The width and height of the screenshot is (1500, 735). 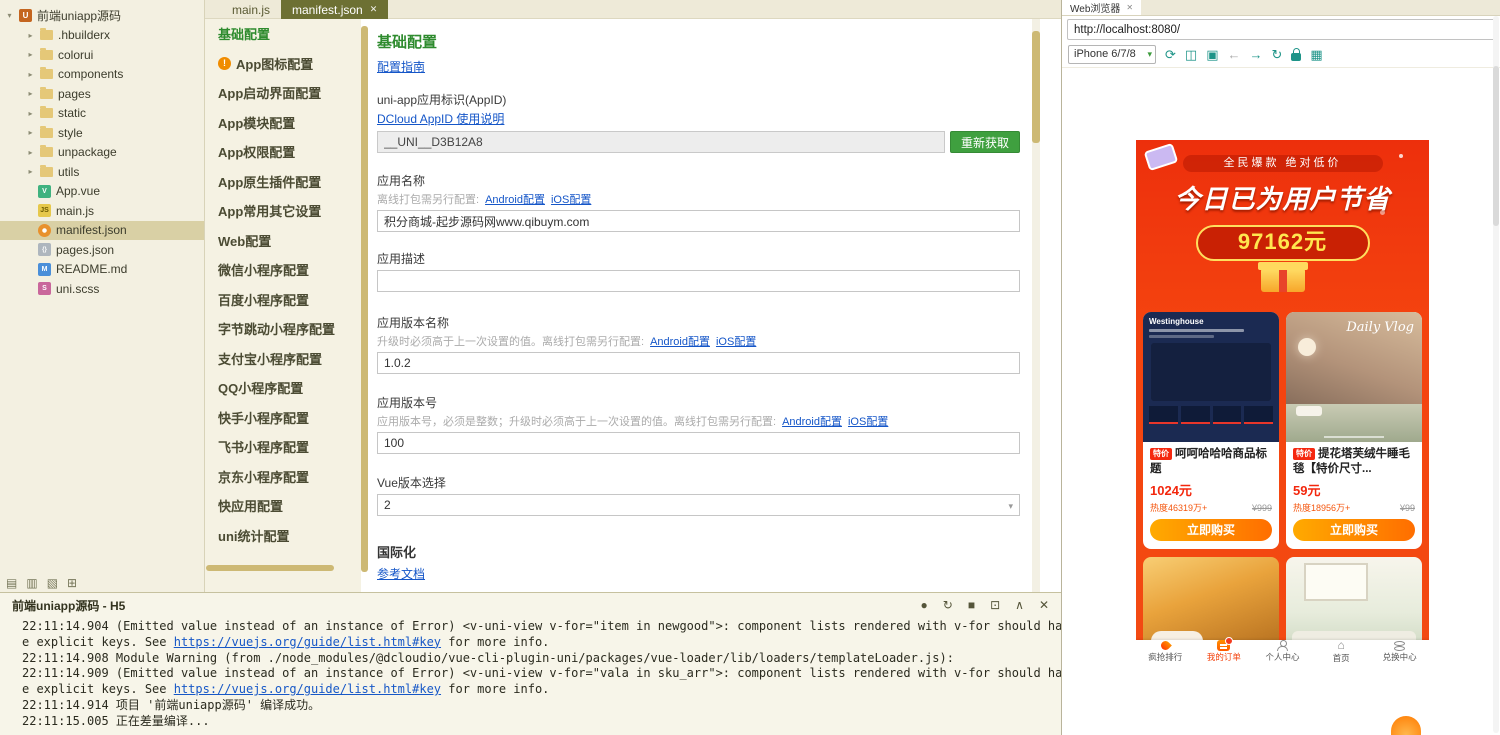 I want to click on version-code-input, so click(x=698, y=443).